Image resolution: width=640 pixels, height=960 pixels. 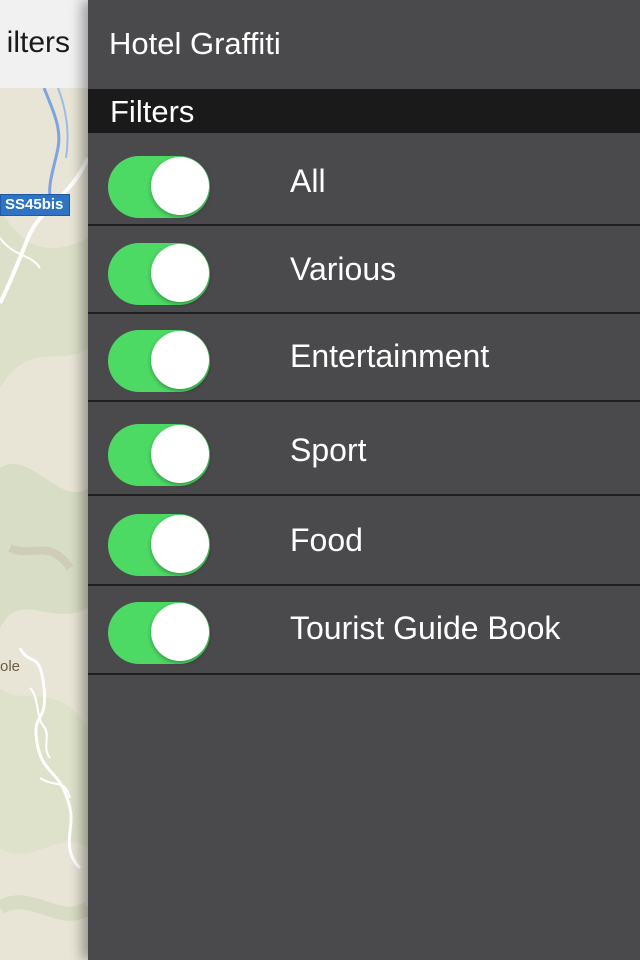 I want to click on filter-label: Tourist Guide Book, so click(x=425, y=628).